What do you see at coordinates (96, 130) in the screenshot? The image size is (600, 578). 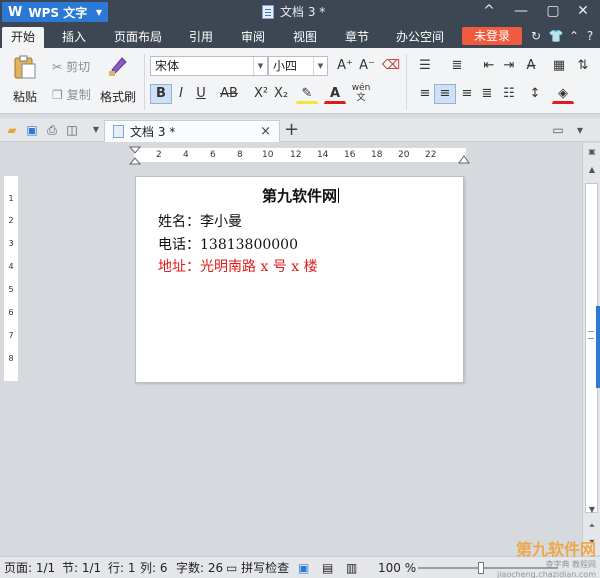 I see `quick-access-dropdown-icon: ▼` at bounding box center [96, 130].